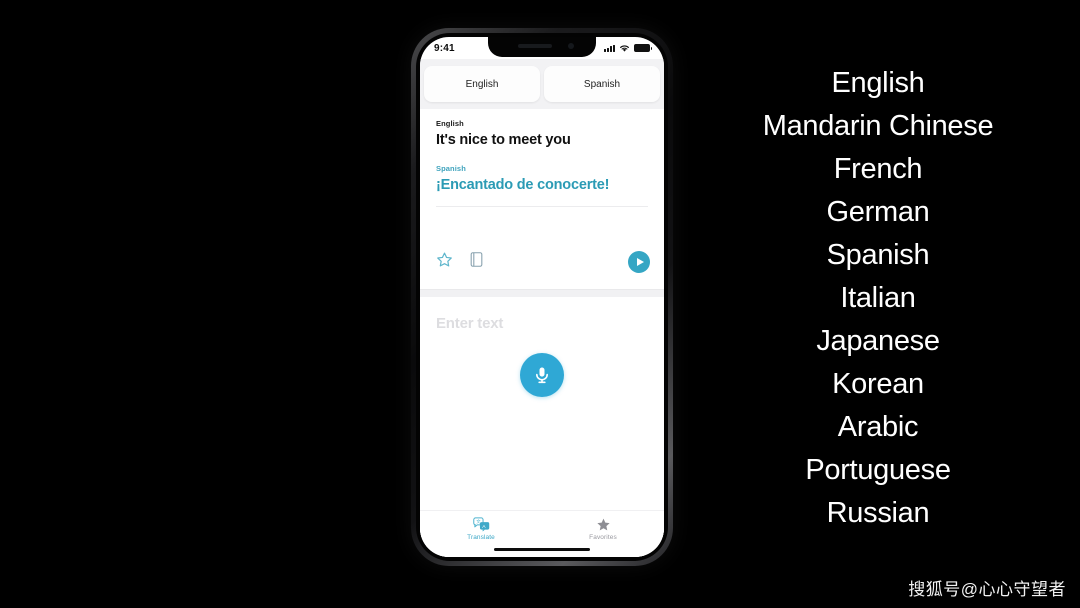 The image size is (1080, 608). Describe the element at coordinates (535, 46) in the screenshot. I see `speaker-grille-icon` at that location.